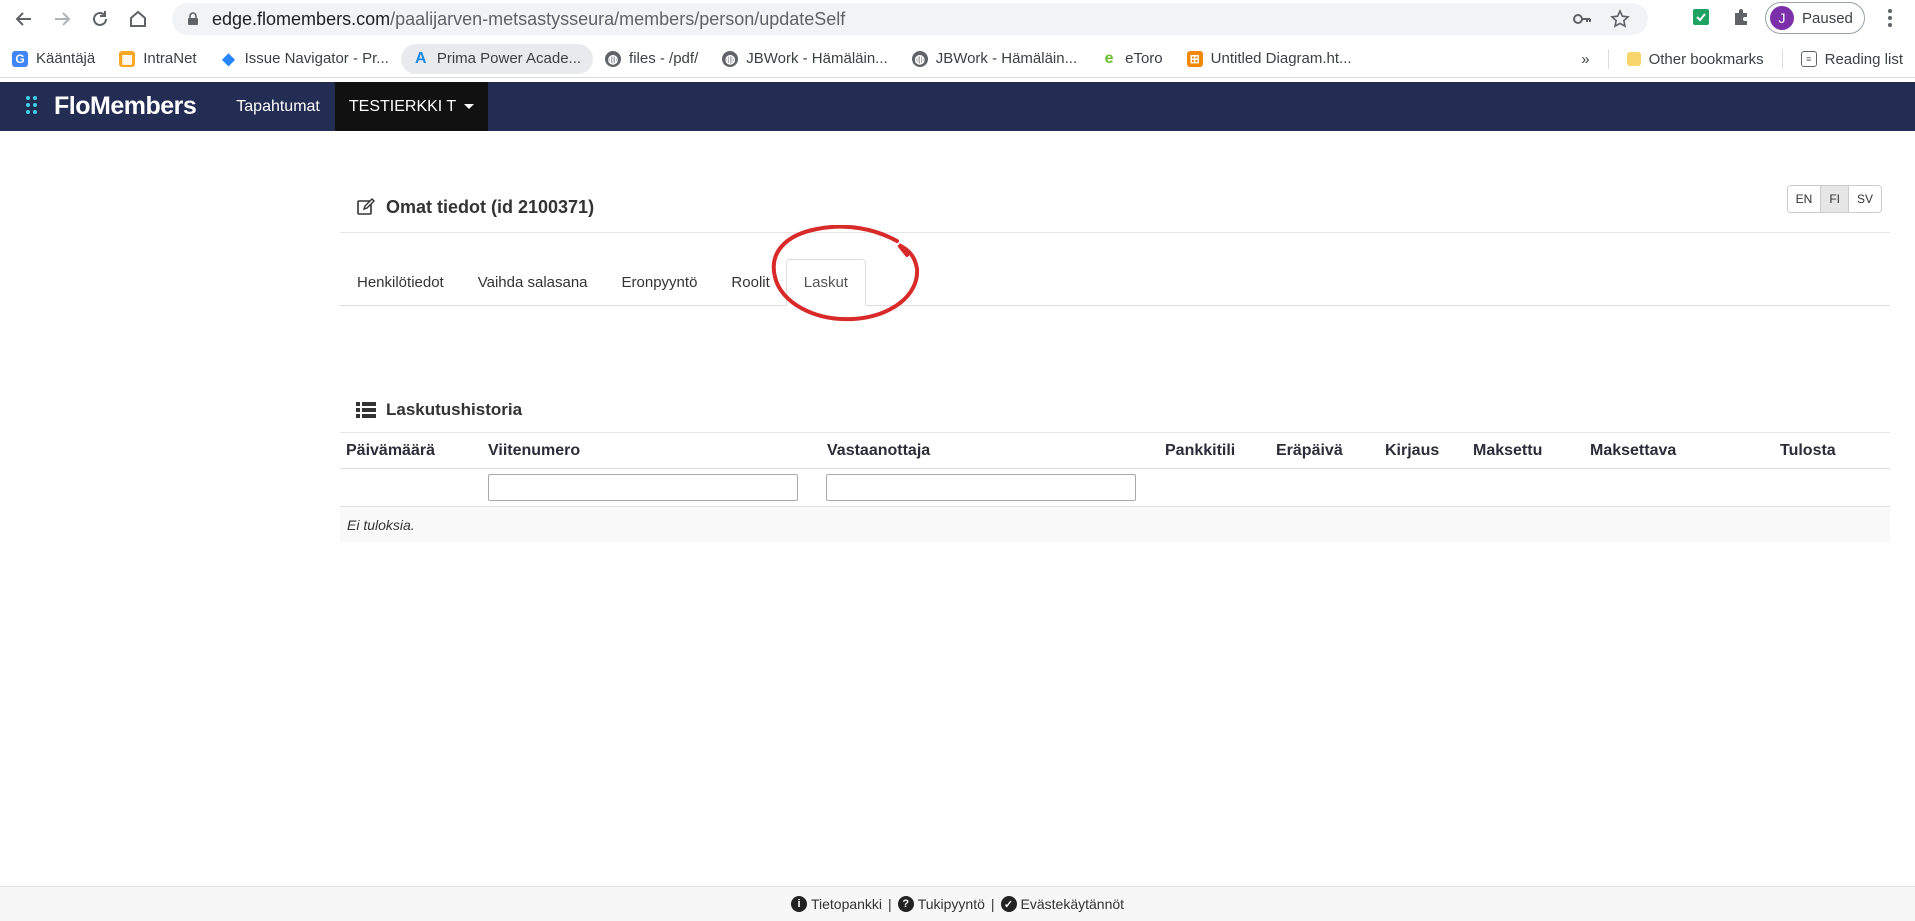  What do you see at coordinates (454, 409) in the screenshot?
I see `billing-section-title: Laskutushistoria` at bounding box center [454, 409].